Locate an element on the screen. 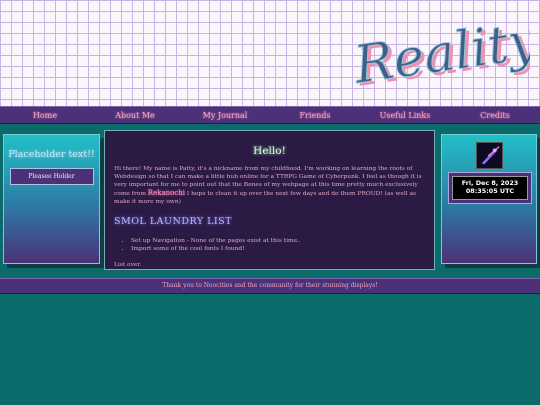 The width and height of the screenshot is (540, 405). page-title: Hello! is located at coordinates (269, 151).